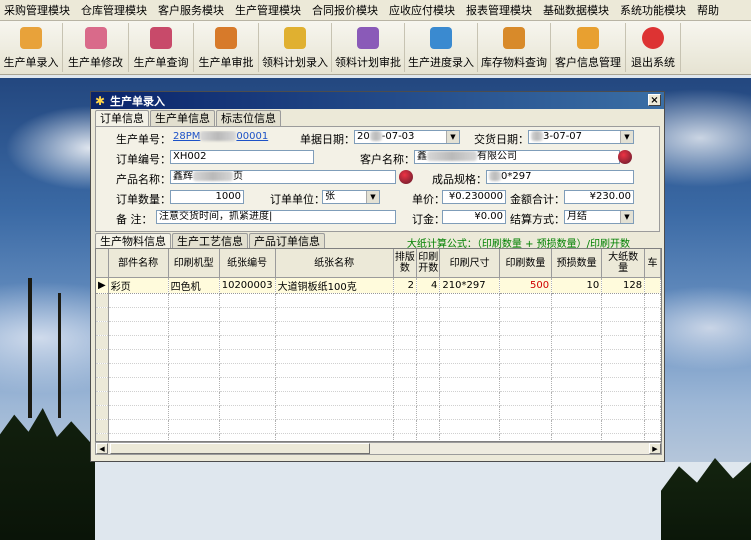 The height and width of the screenshot is (540, 751). Describe the element at coordinates (428, 219) in the screenshot. I see `deposit-label: 订金：` at that location.